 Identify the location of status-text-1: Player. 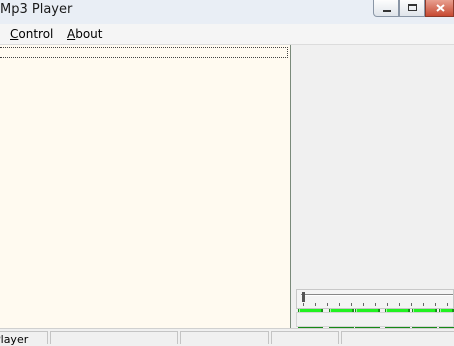
(14, 339).